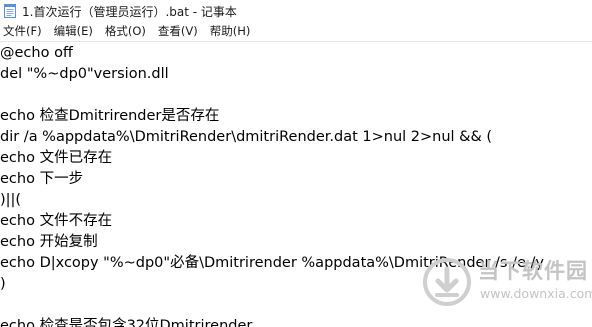 This screenshot has height=327, width=592. I want to click on editor-line: echo 文件不存在, so click(56, 221).